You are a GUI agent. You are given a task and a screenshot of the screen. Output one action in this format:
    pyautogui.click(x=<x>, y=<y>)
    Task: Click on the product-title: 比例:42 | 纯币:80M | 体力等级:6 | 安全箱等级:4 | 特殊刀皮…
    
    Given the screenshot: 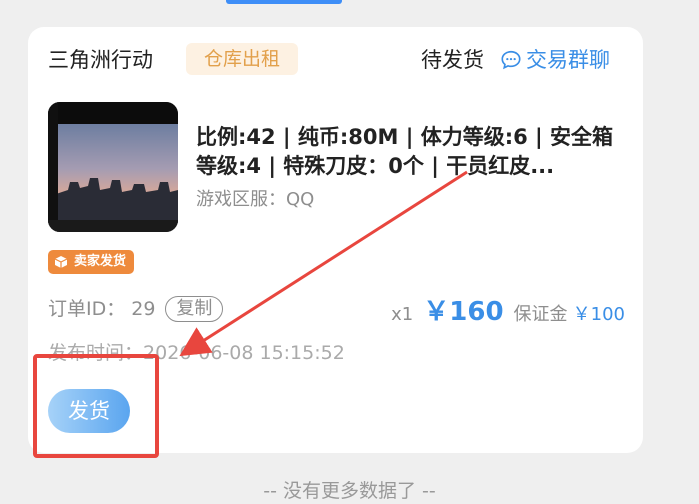 What is the action you would take?
    pyautogui.click(x=405, y=151)
    